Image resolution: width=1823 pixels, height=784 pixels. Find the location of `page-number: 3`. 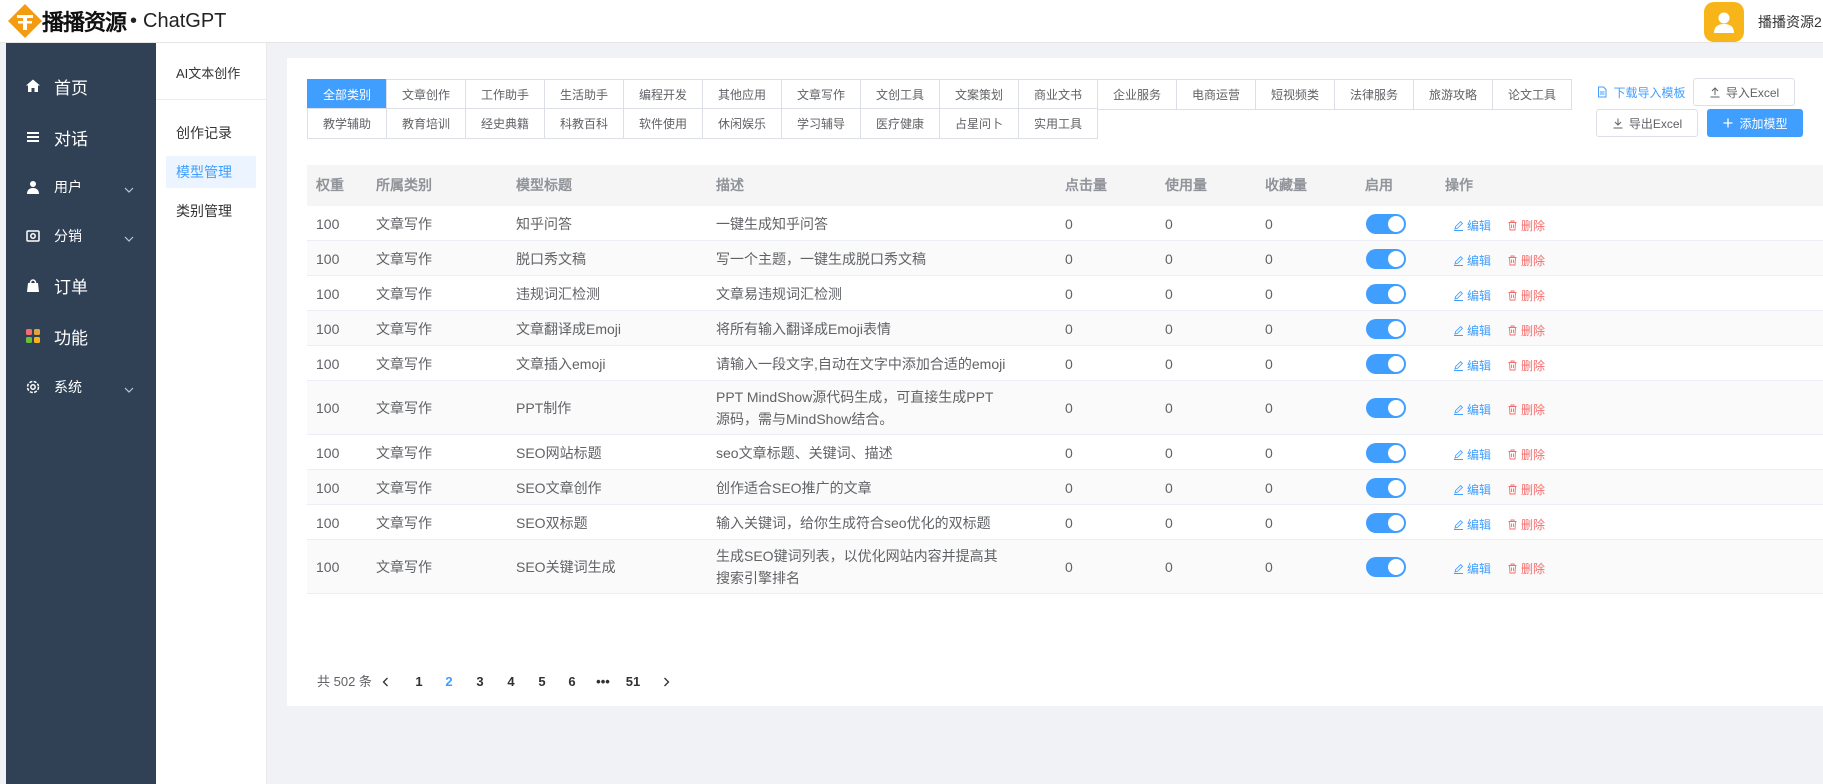

page-number: 3 is located at coordinates (480, 682).